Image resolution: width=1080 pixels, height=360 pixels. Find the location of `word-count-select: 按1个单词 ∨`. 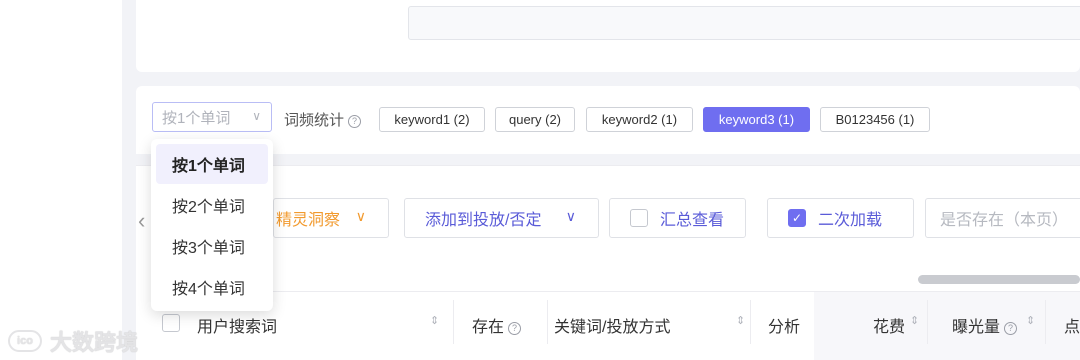

word-count-select: 按1个单词 ∨ is located at coordinates (212, 117).